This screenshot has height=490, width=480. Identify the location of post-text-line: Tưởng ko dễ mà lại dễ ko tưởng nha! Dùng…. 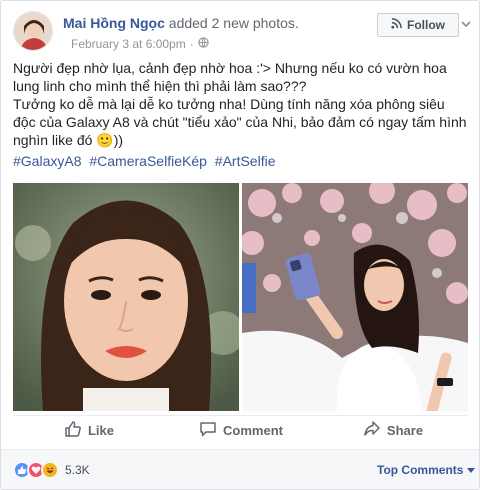
(240, 122).